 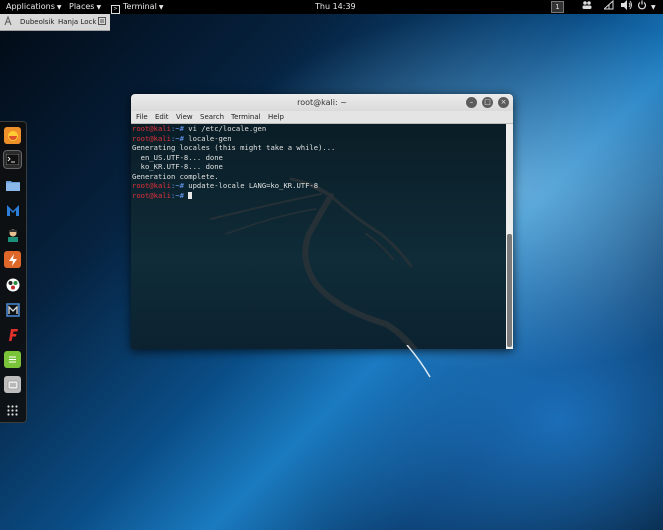 I want to click on menu-view: View, so click(x=184, y=117).